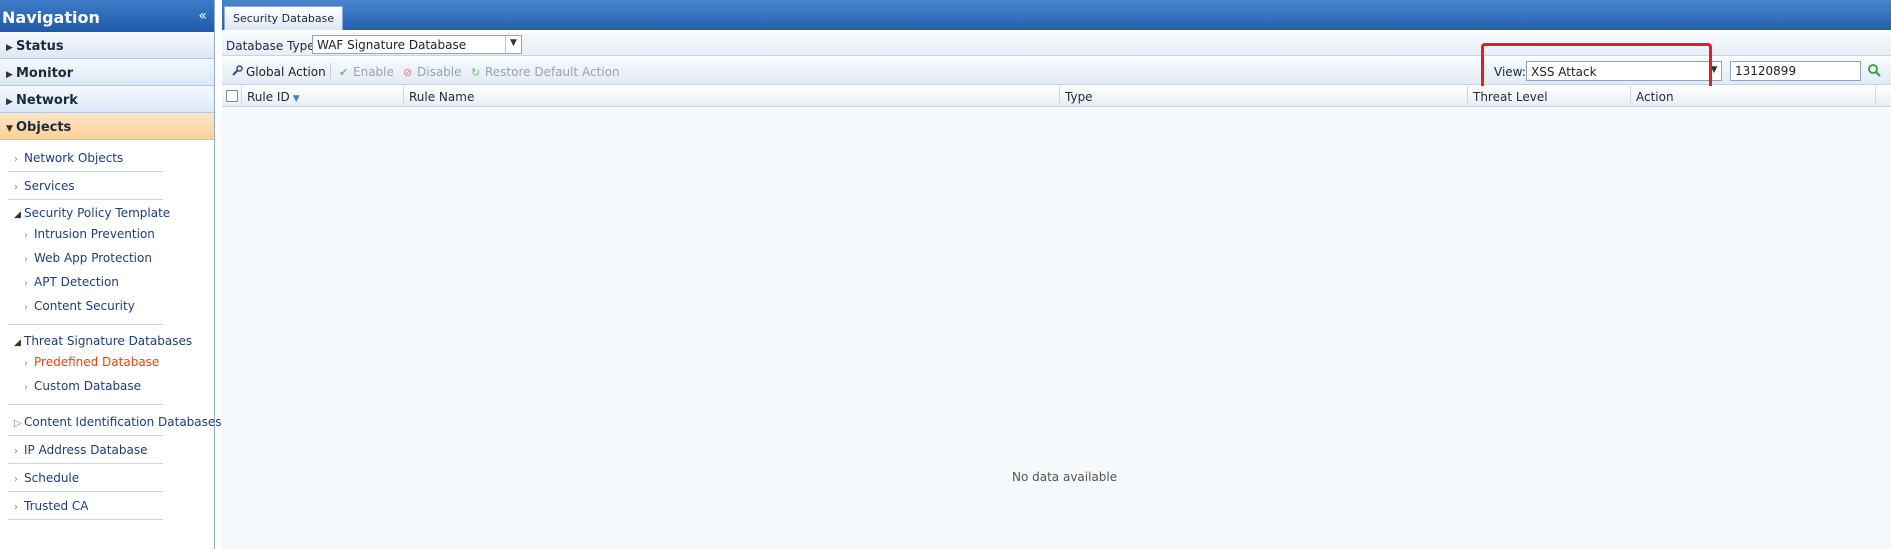 Image resolution: width=1891 pixels, height=549 pixels. What do you see at coordinates (1510, 72) in the screenshot?
I see `view-label: View:` at bounding box center [1510, 72].